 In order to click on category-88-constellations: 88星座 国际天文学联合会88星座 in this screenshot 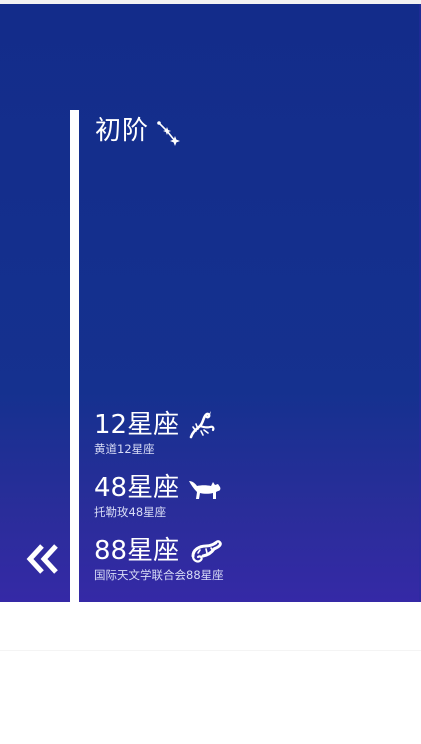, I will do `click(159, 559)`.